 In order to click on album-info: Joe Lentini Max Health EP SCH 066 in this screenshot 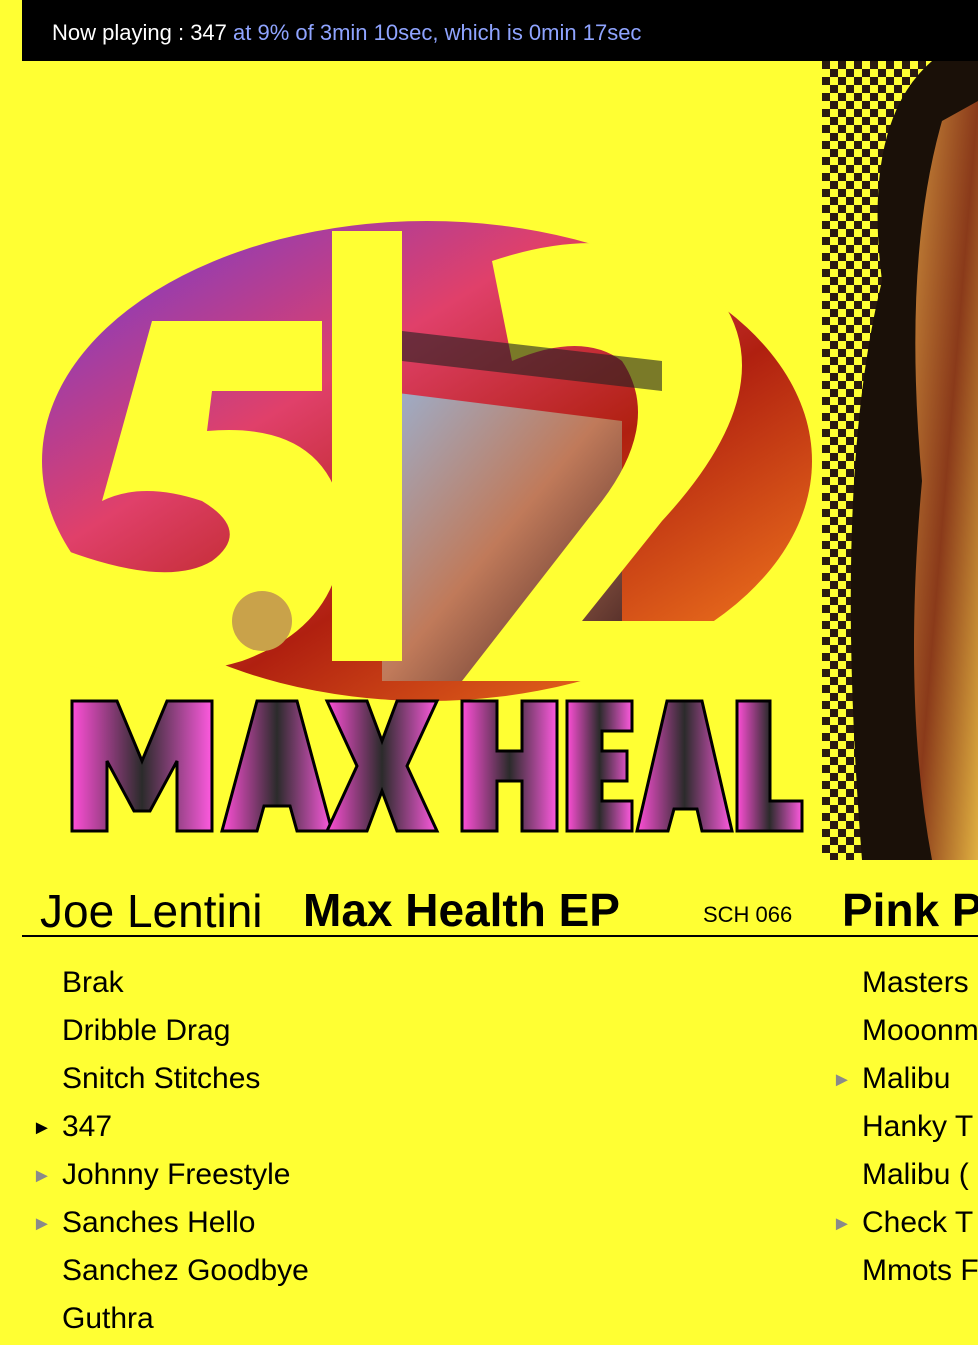, I will do `click(422, 898)`.